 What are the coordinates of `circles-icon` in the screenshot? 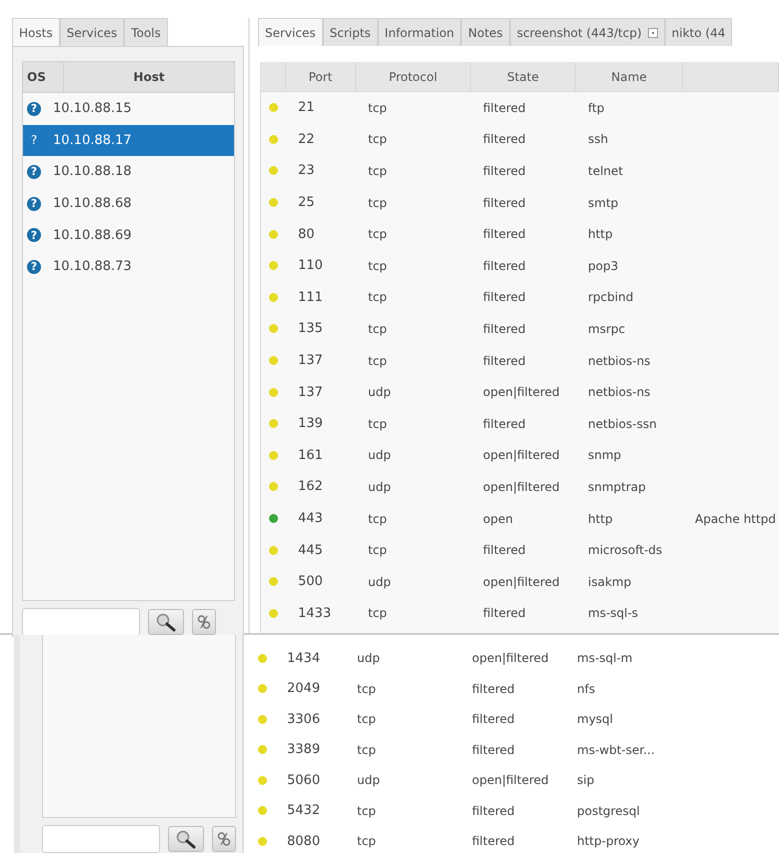 It's located at (204, 622).